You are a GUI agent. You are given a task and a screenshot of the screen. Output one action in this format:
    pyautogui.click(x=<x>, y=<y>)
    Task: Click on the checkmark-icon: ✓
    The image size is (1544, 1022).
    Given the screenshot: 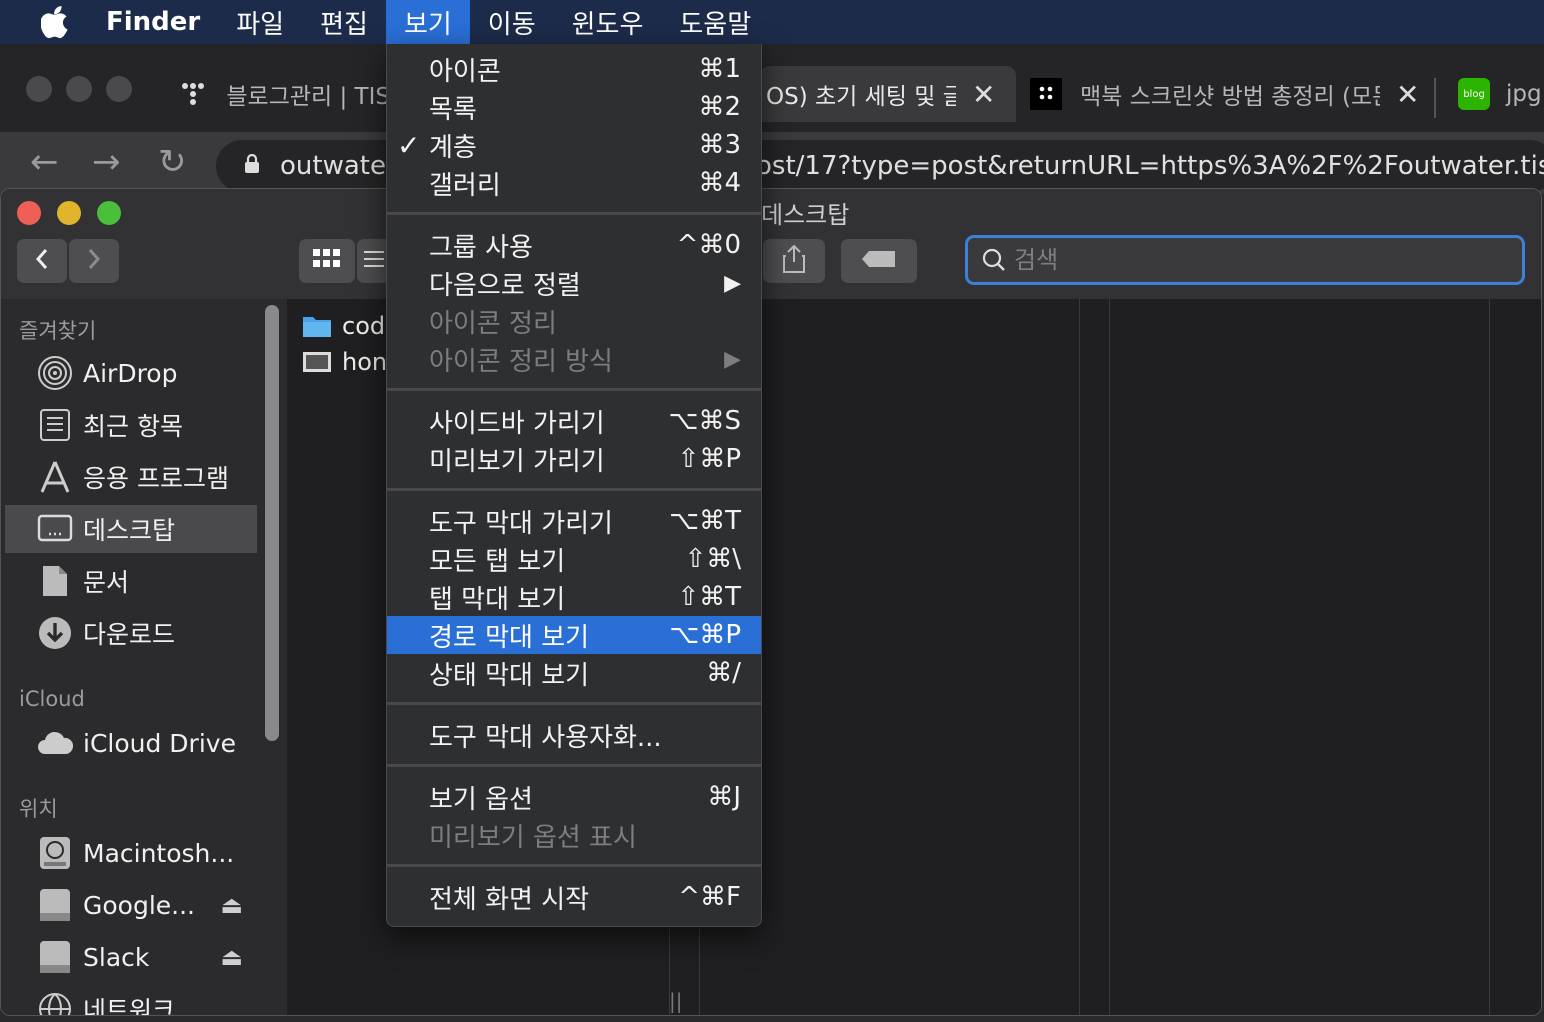 What is the action you would take?
    pyautogui.click(x=409, y=145)
    